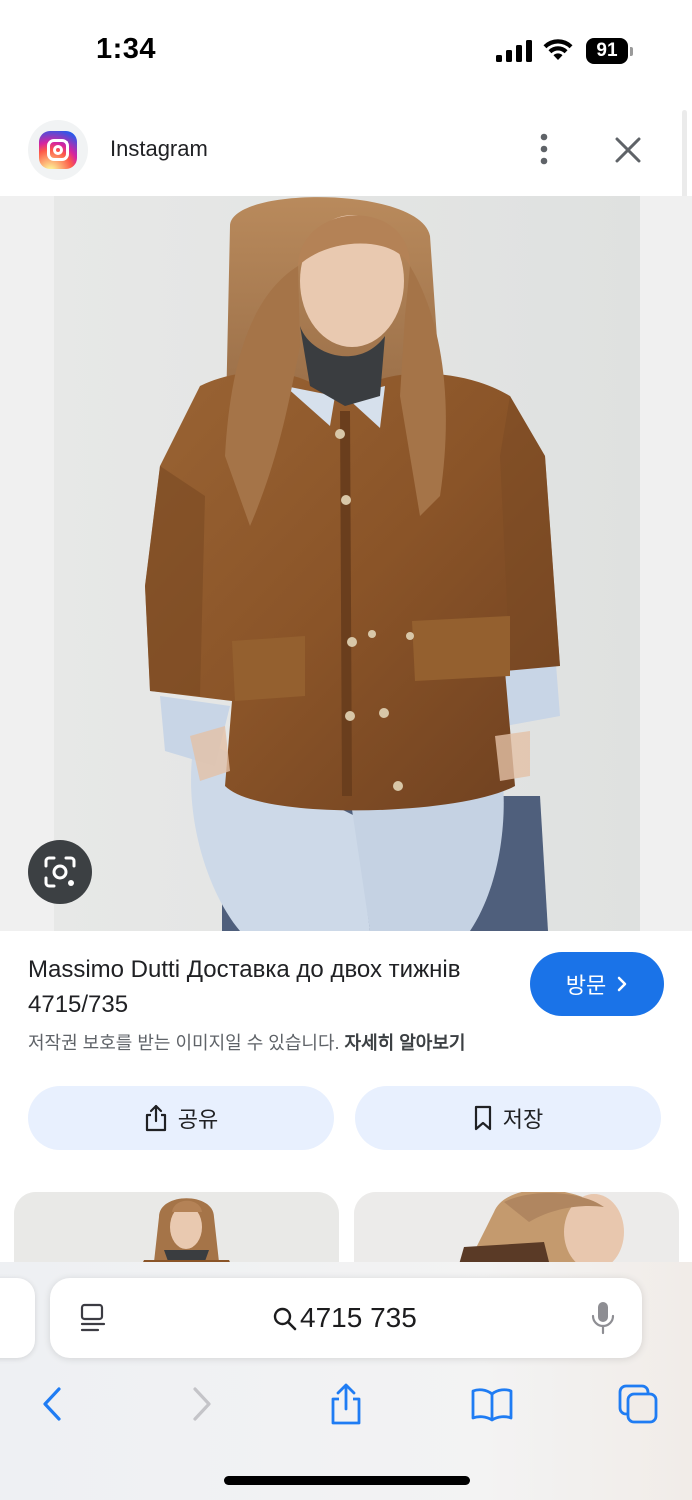 Image resolution: width=692 pixels, height=1500 pixels. I want to click on status-time: 1:34, so click(126, 49).